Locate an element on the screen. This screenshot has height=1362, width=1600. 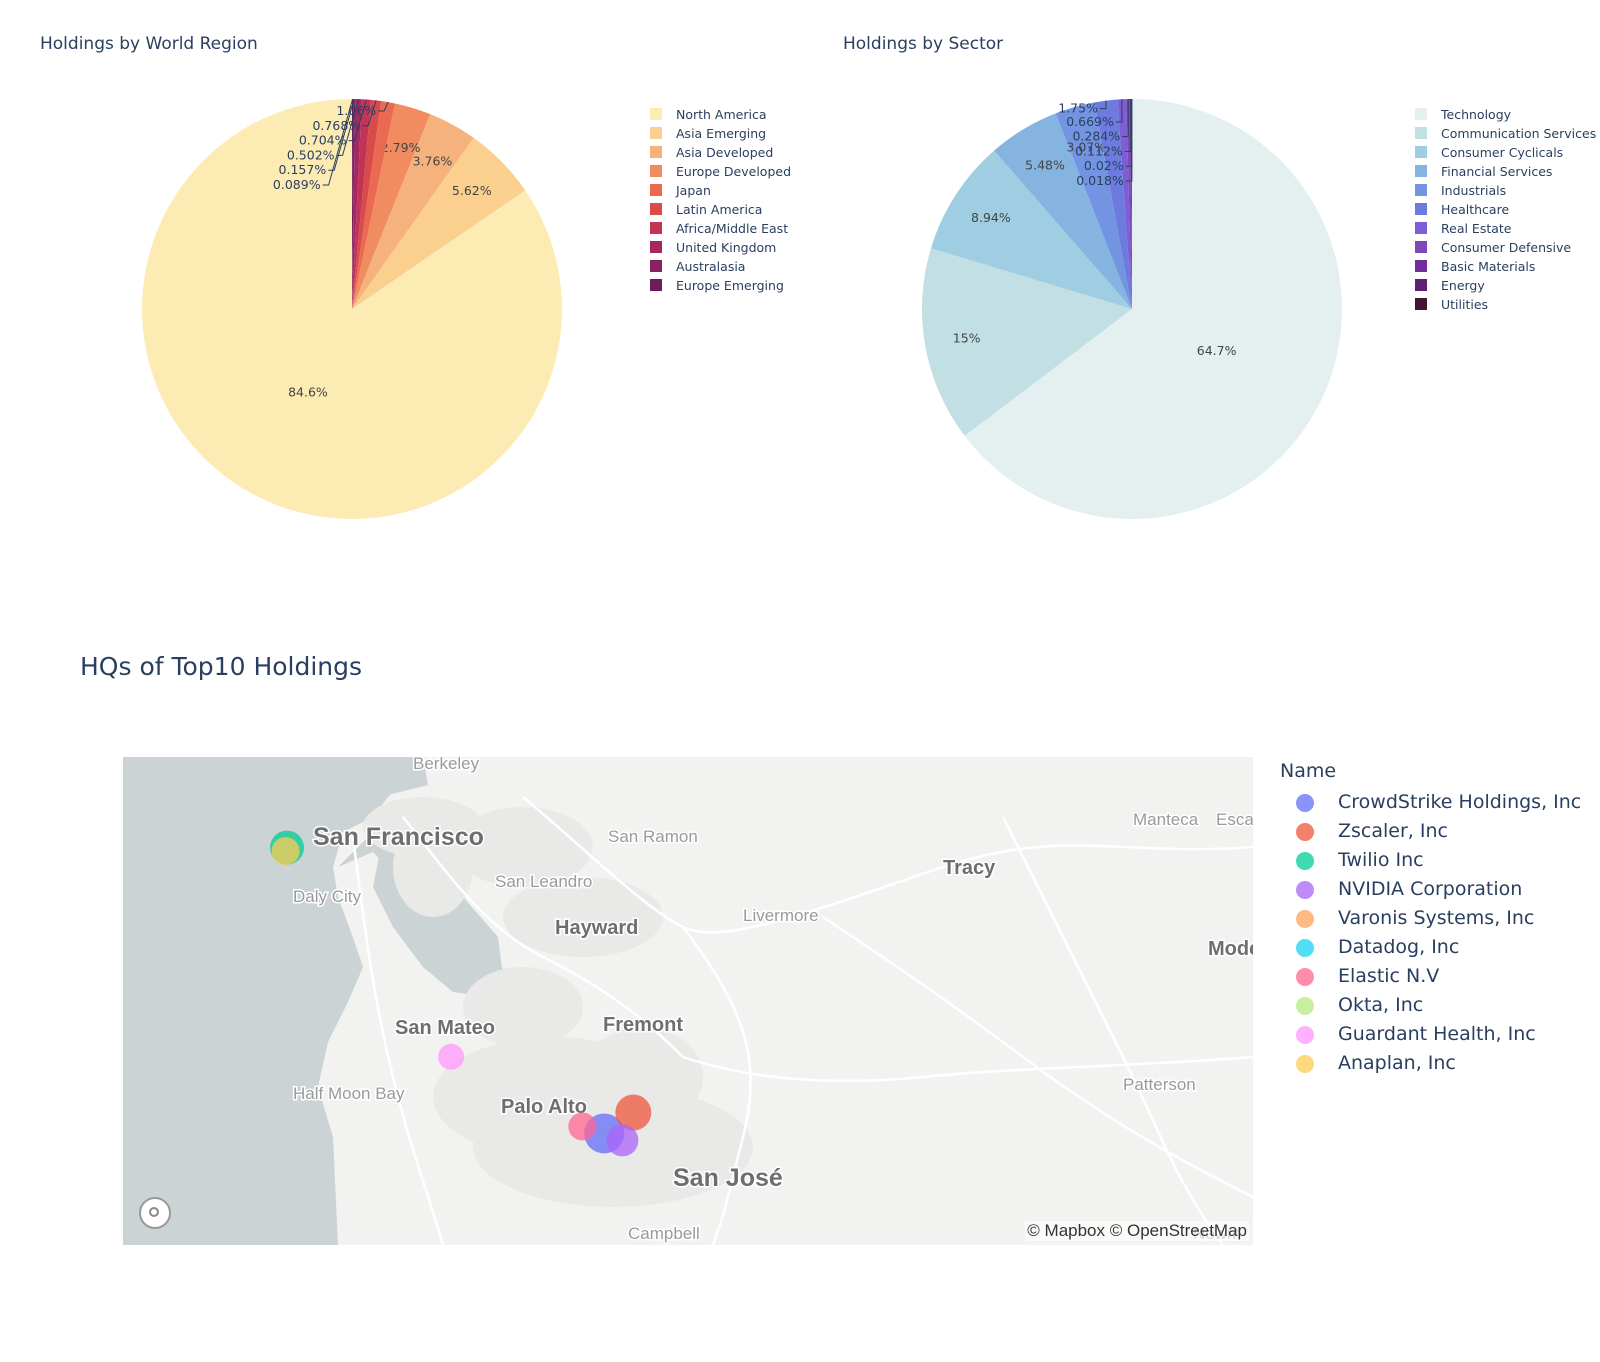
map-legend-item: NVIDIA Corporation is located at coordinates (1430, 889).